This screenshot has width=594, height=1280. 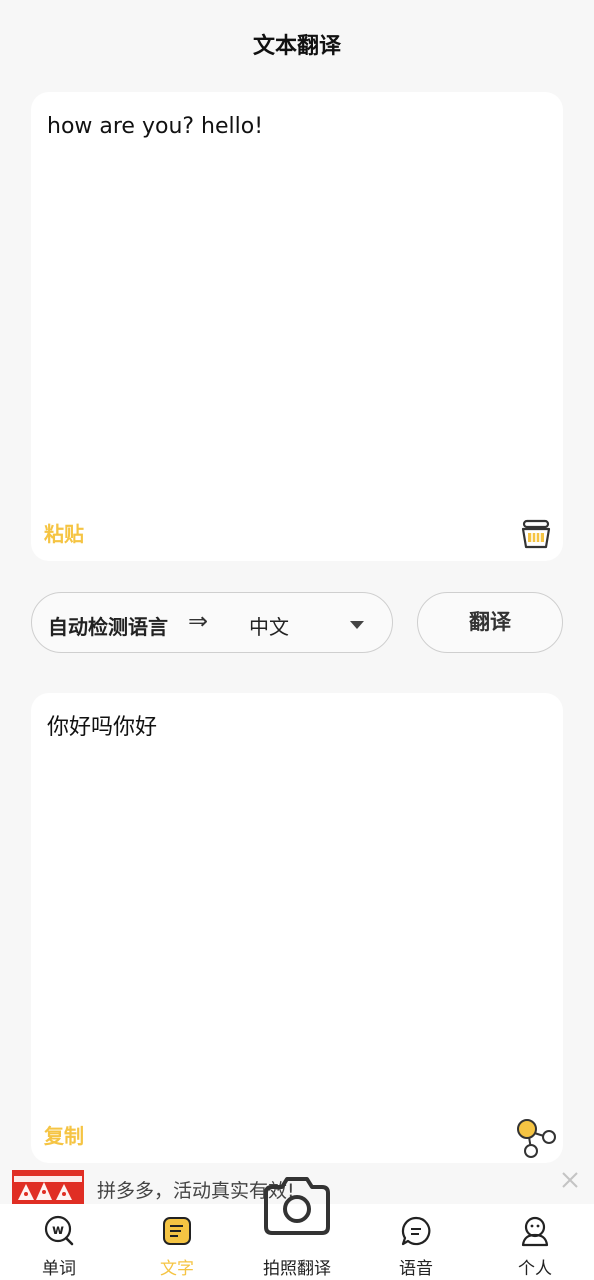 What do you see at coordinates (108, 625) in the screenshot?
I see `source-language: 自动检测语言` at bounding box center [108, 625].